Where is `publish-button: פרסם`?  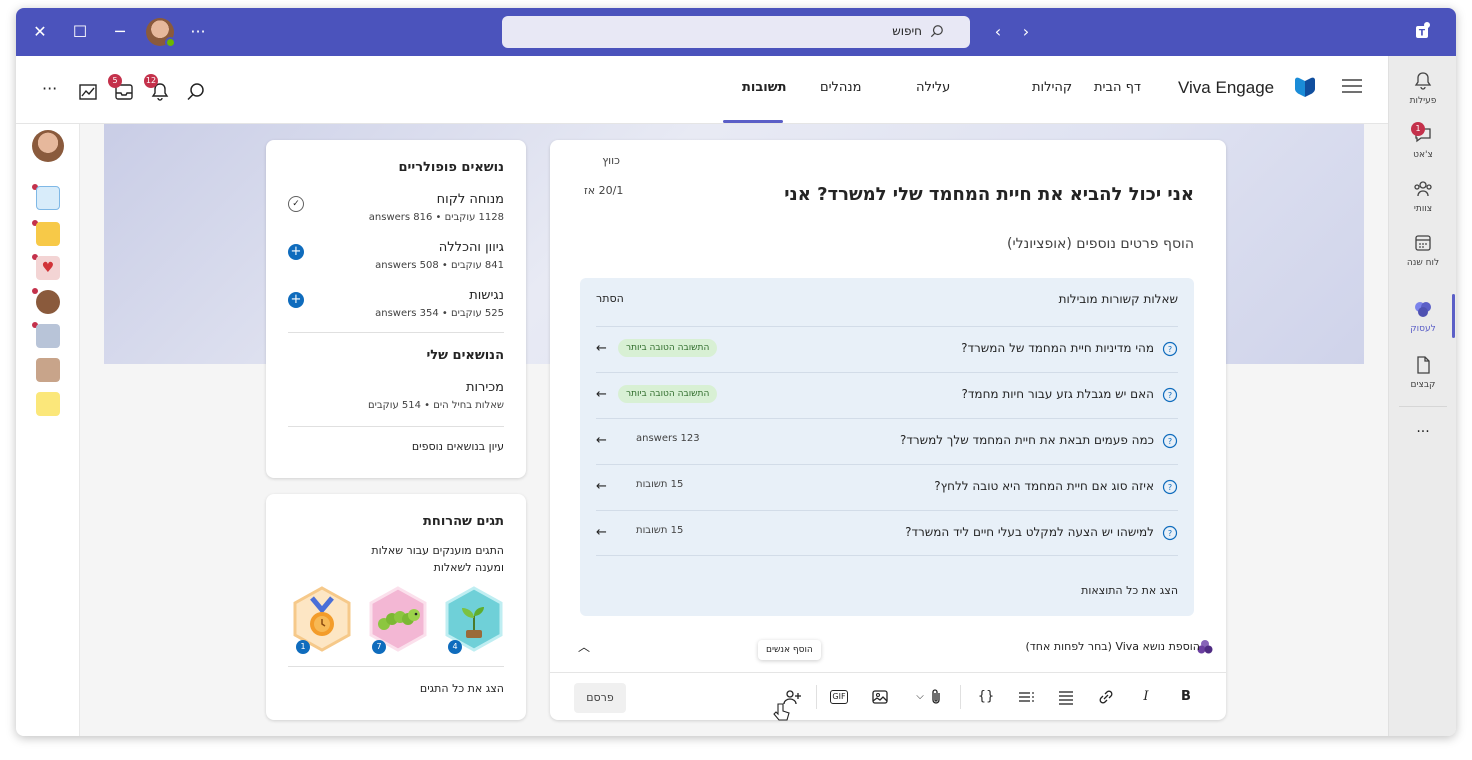 publish-button: פרסם is located at coordinates (600, 698).